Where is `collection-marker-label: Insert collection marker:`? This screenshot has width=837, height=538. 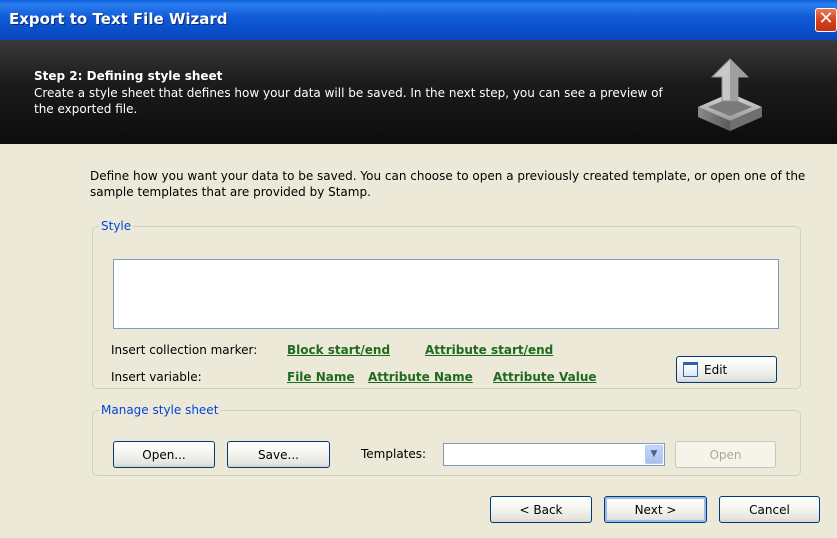
collection-marker-label: Insert collection marker: is located at coordinates (184, 350).